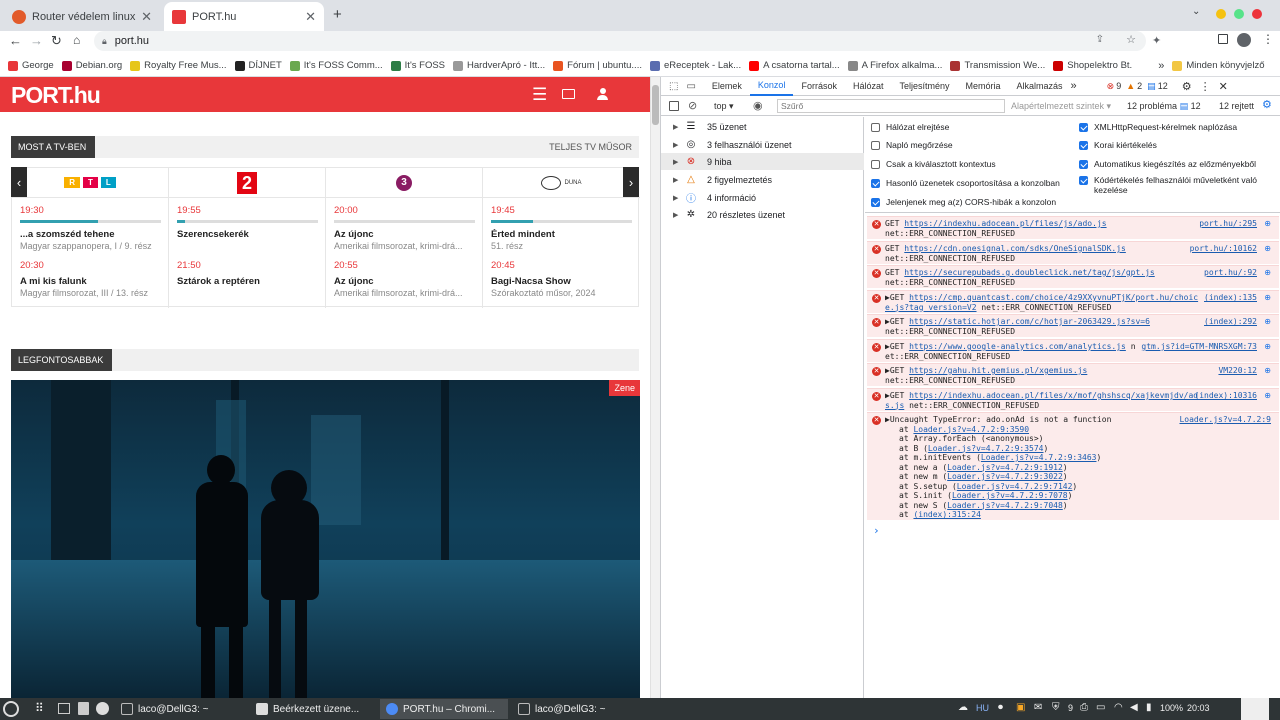 The image size is (1280, 720). I want to click on tab-console: Konzol, so click(771, 86).